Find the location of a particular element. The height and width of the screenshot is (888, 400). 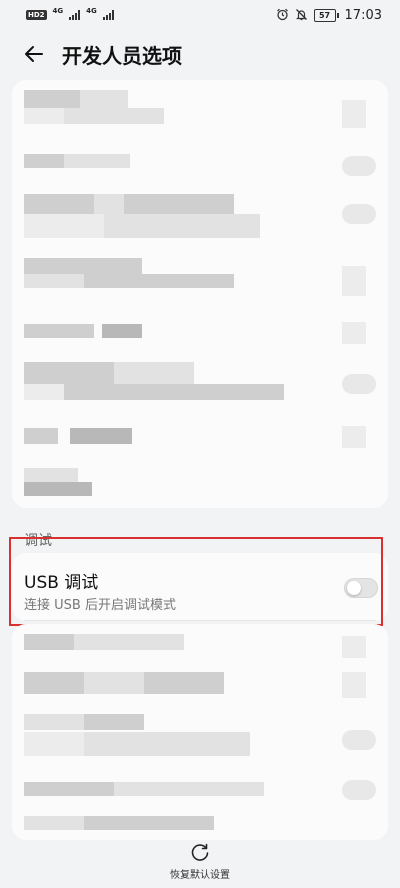

arrow-left-icon is located at coordinates (34, 54).